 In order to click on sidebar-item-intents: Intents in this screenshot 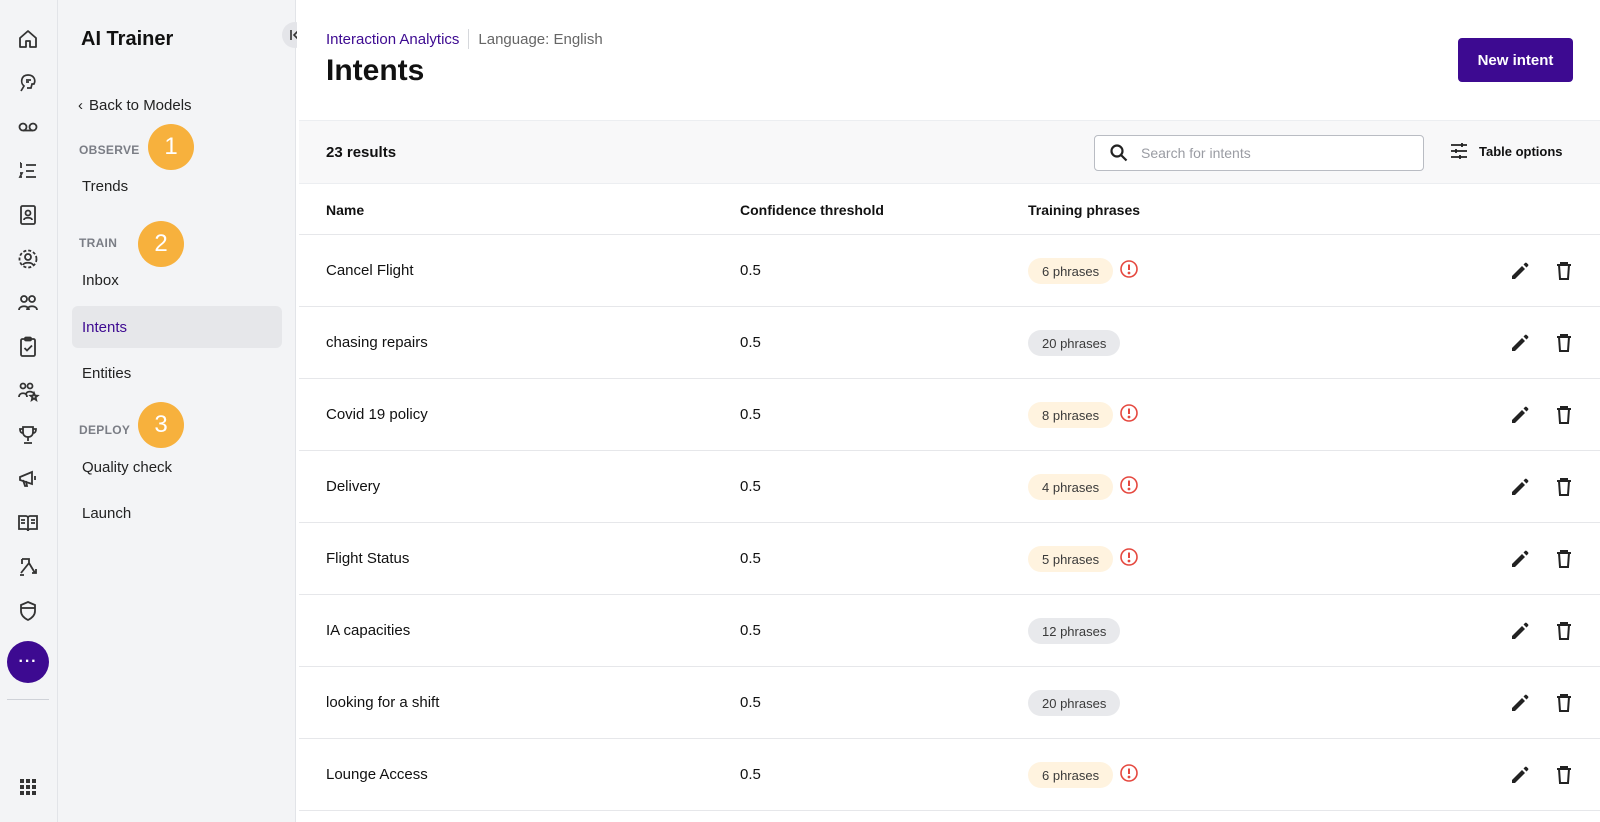, I will do `click(177, 327)`.